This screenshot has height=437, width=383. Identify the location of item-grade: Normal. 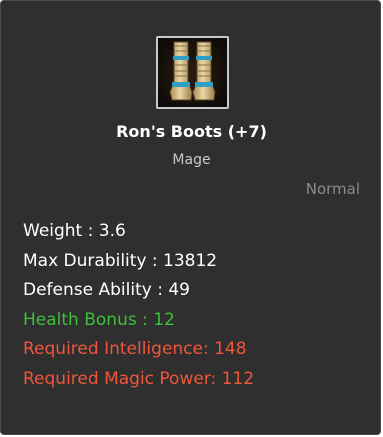
(332, 189).